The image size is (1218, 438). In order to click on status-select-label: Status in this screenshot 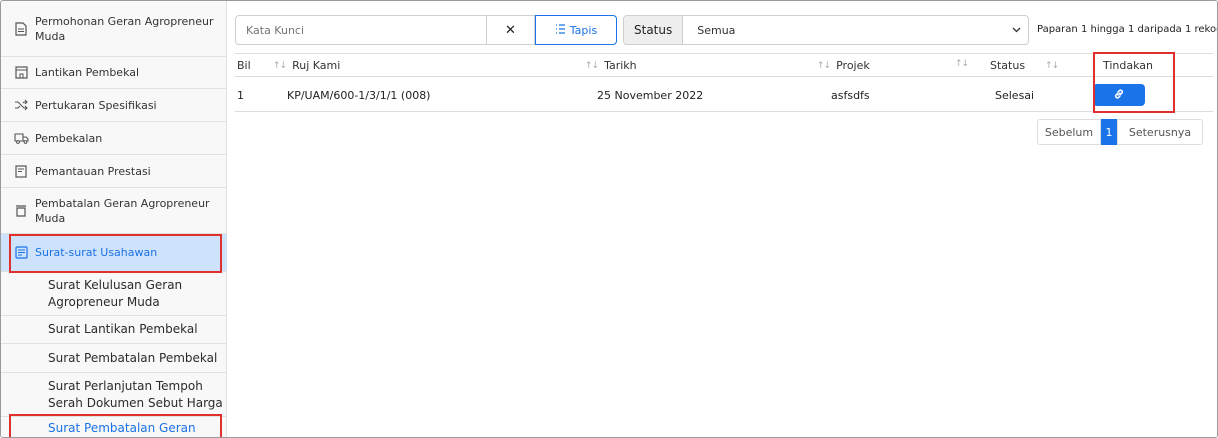, I will do `click(654, 30)`.